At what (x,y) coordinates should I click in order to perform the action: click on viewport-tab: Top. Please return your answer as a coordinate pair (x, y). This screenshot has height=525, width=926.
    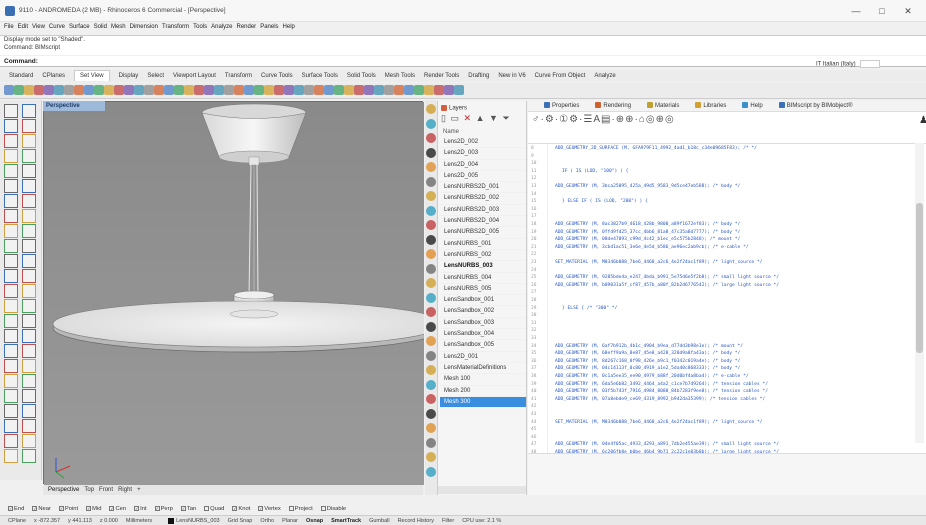
    Looking at the image, I should click on (89, 490).